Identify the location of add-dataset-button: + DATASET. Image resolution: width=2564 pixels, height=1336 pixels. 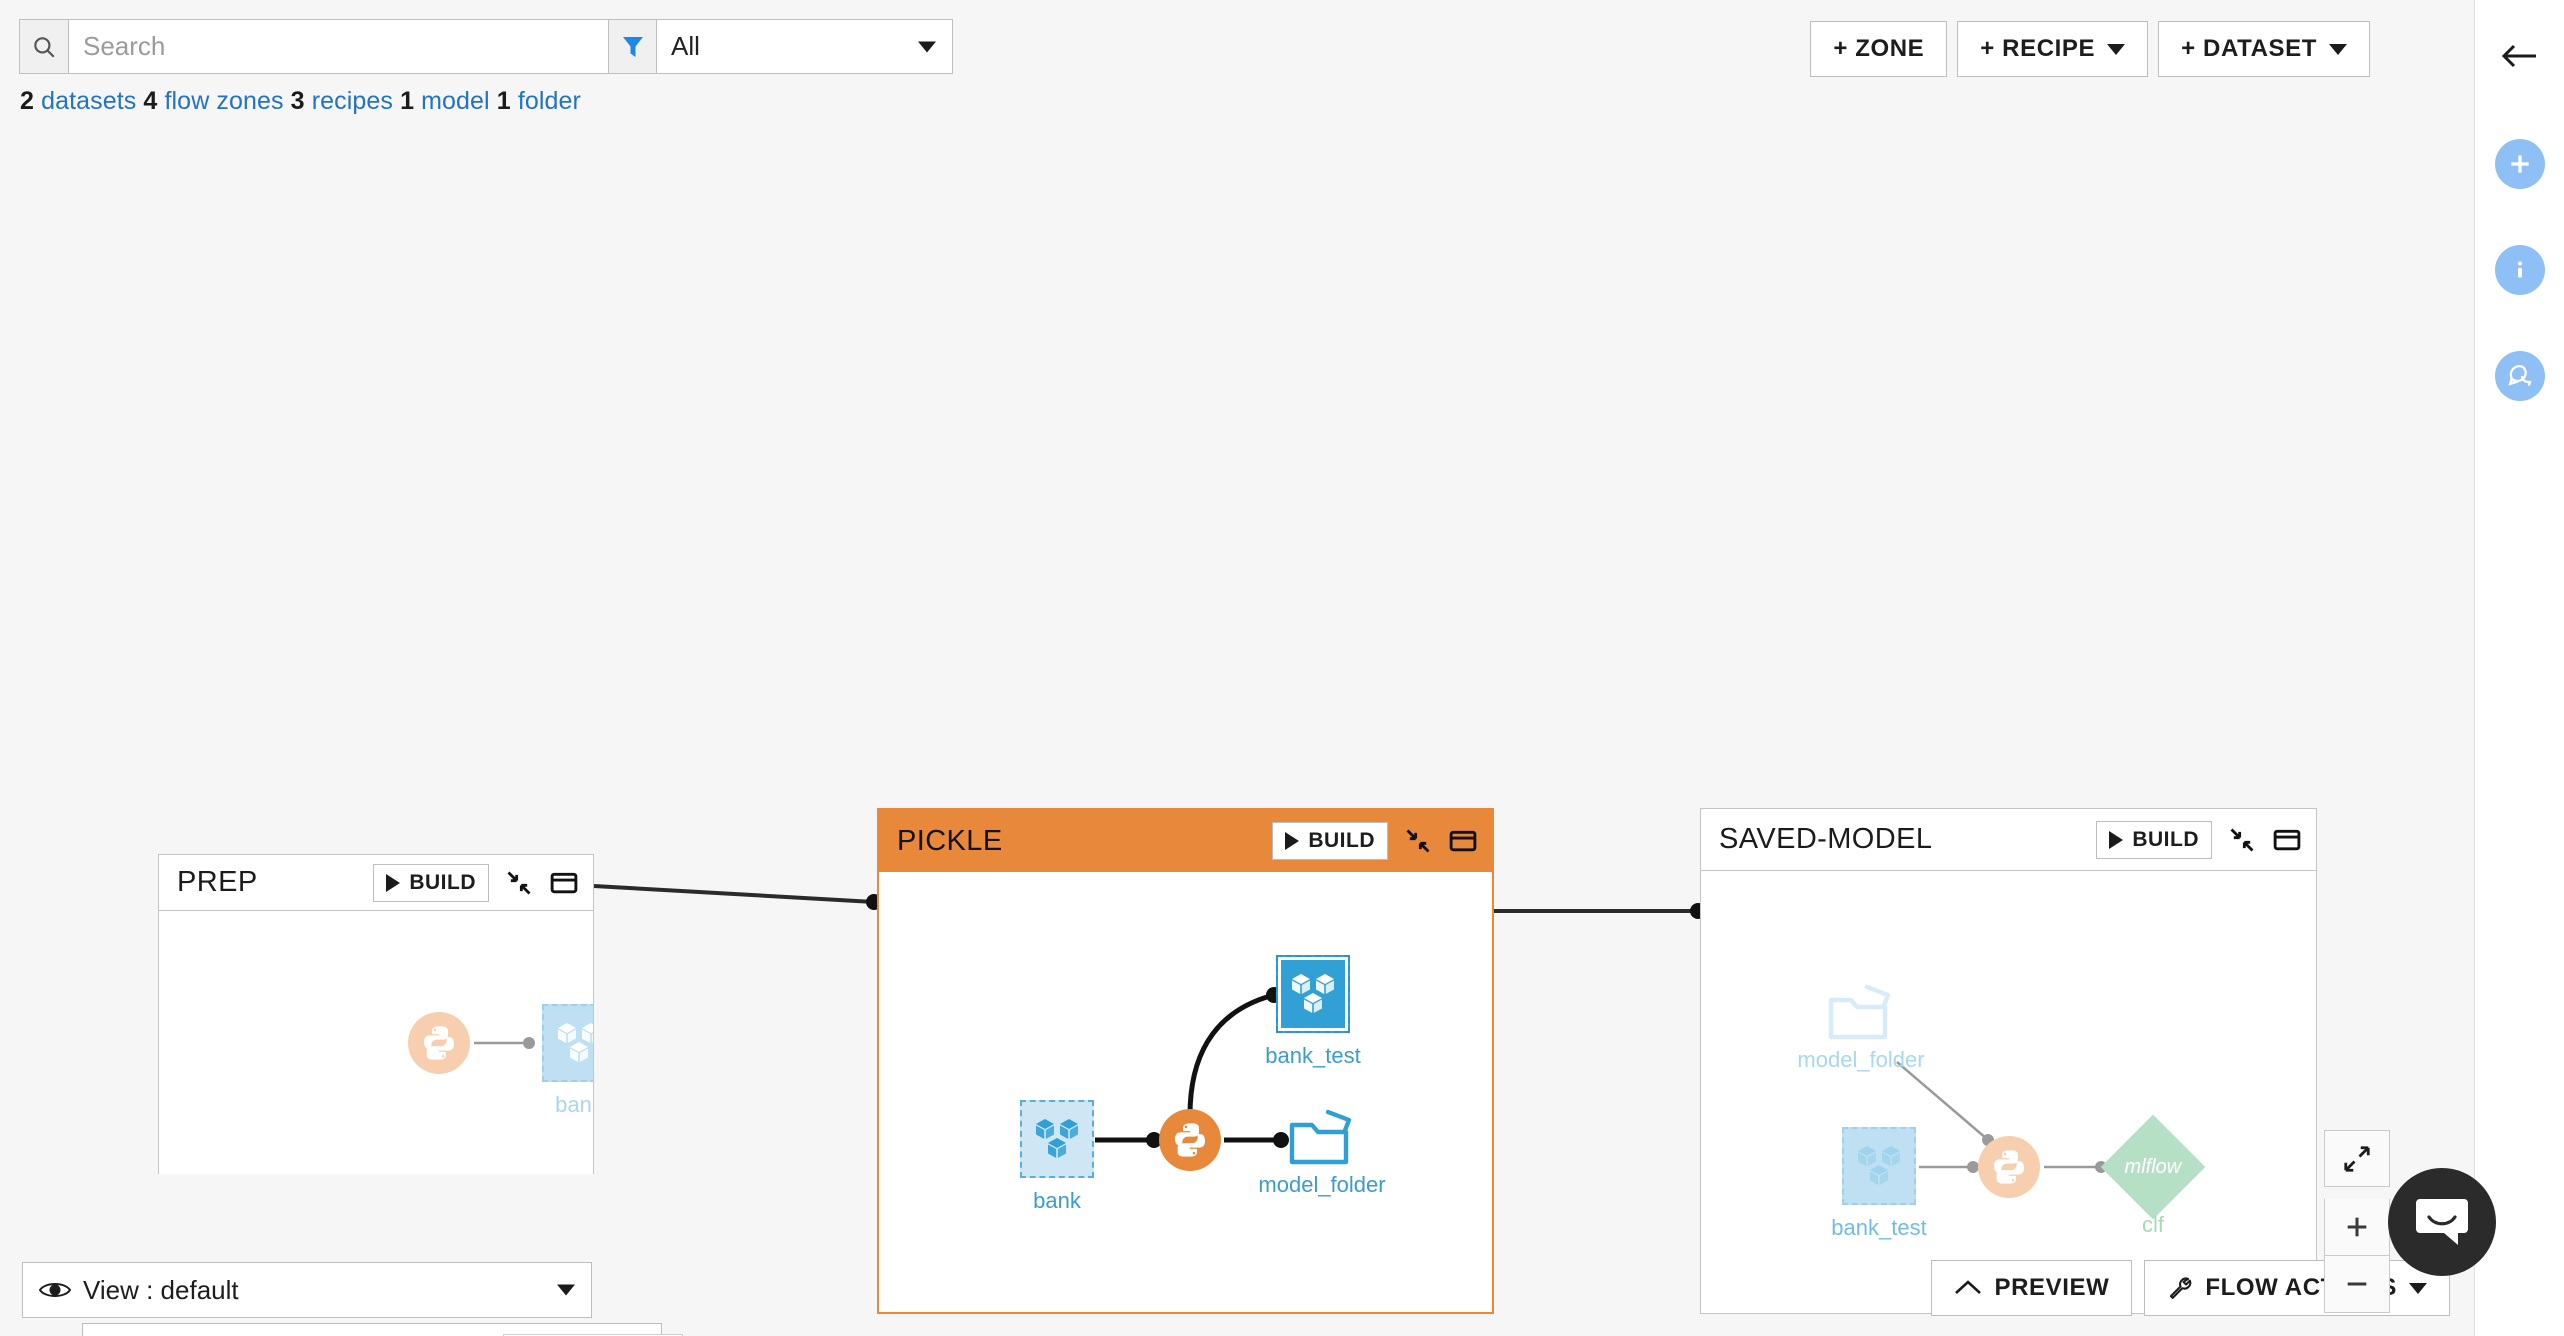
(2264, 49).